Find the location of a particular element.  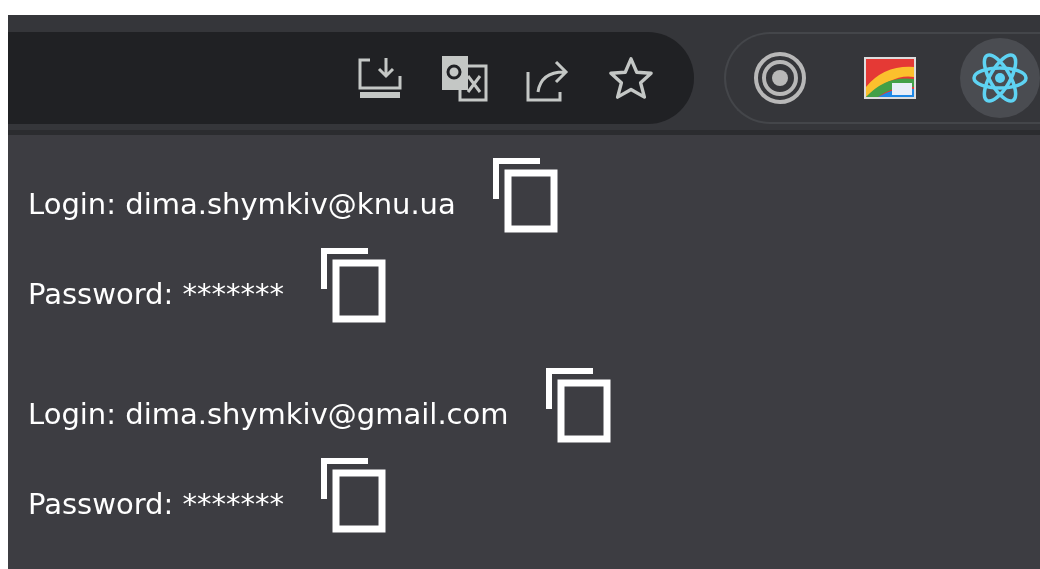

star-icon is located at coordinates (631, 77).